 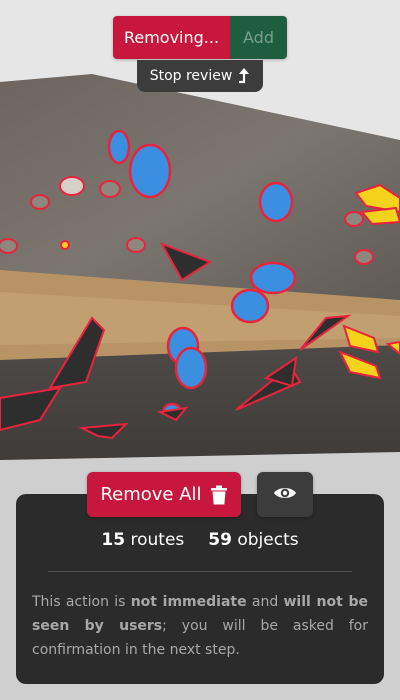 I want to click on routes-count: 15 routes, so click(x=142, y=540).